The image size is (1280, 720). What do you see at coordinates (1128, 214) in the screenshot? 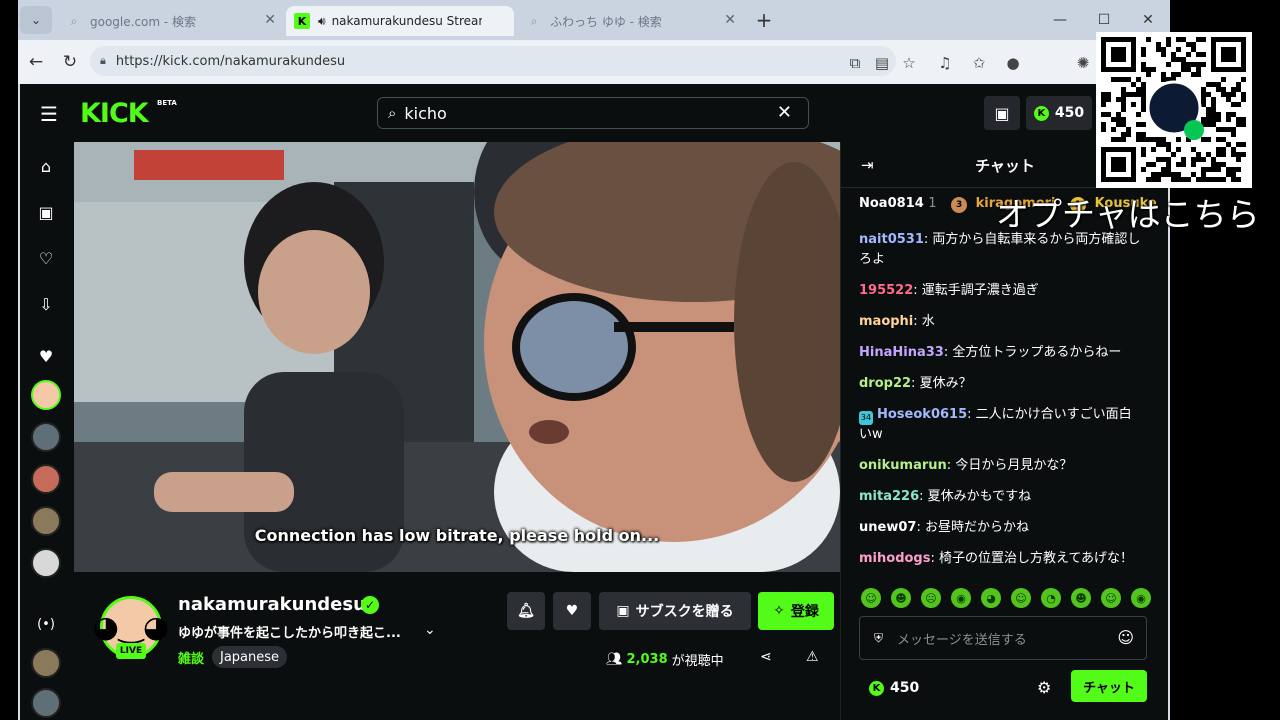
I see `overlay-caption: オプチャはこちら` at bounding box center [1128, 214].